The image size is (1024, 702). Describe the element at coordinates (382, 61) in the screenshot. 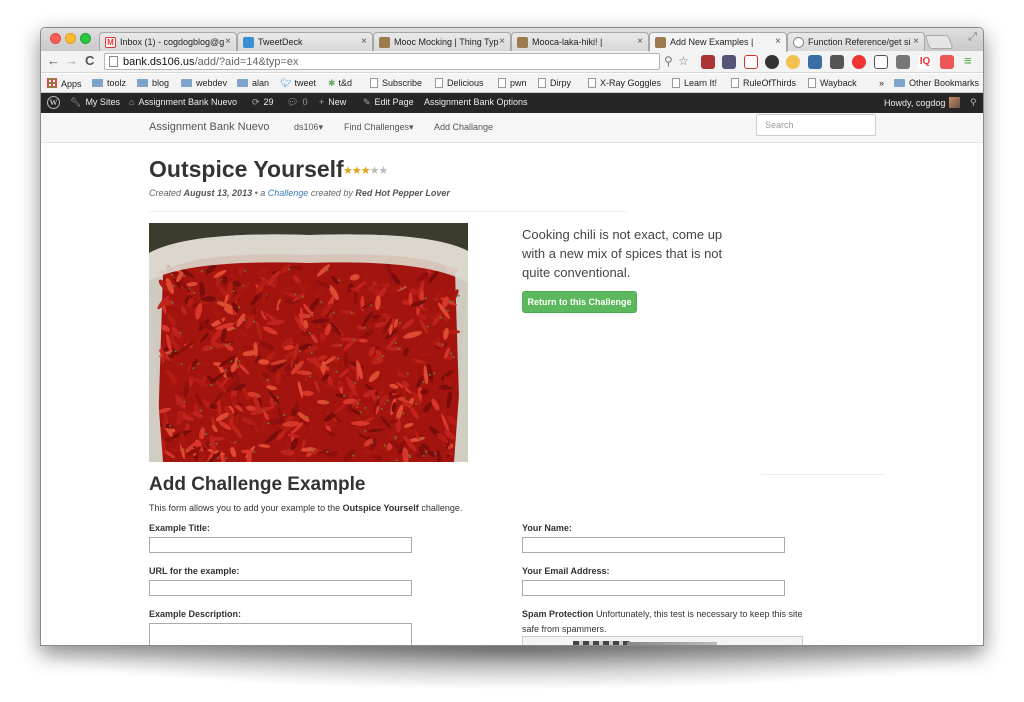

I see `address-bar: bank.ds106.us/add/?aid=14&typ=ex` at that location.